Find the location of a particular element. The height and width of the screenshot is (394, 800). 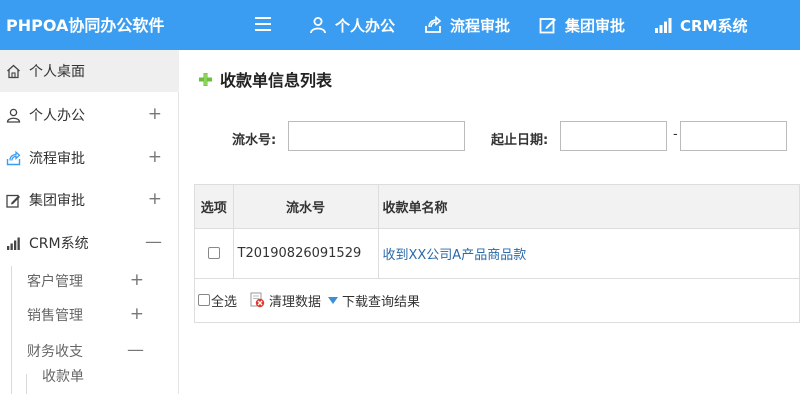

topnav-label: 集团审批 is located at coordinates (595, 25).